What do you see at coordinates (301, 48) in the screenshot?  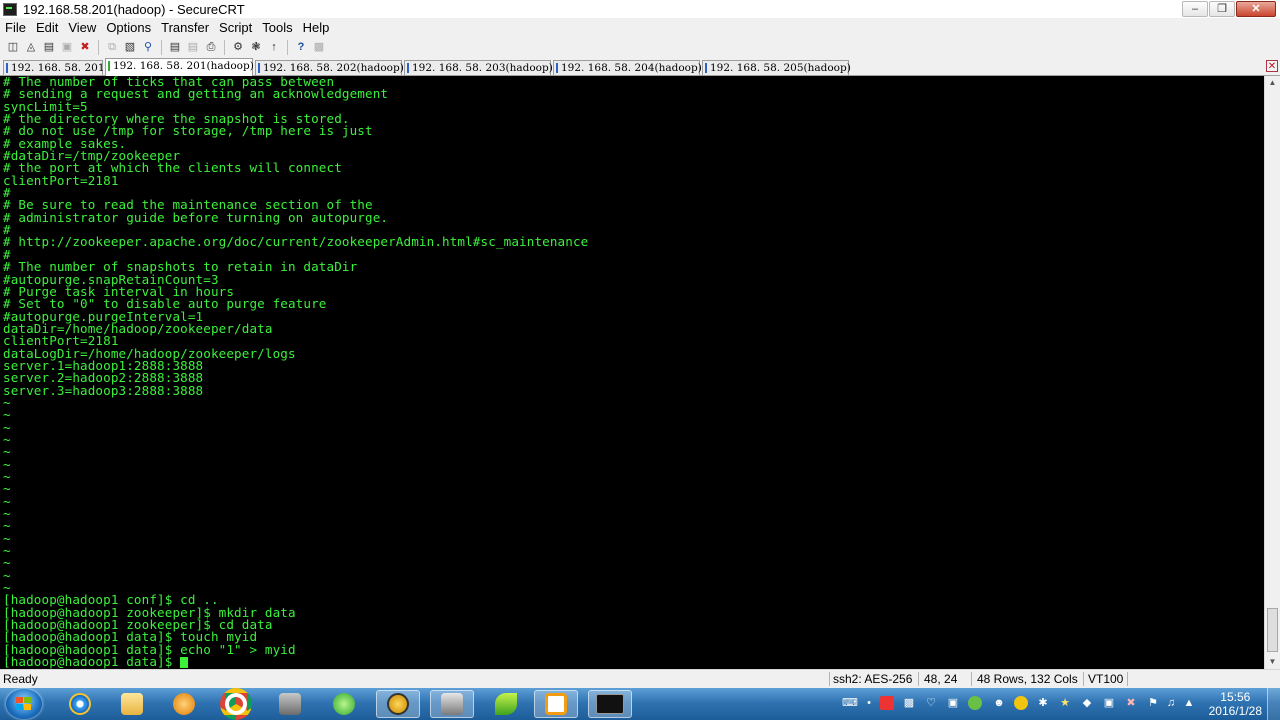 I see `help-icon: ?` at bounding box center [301, 48].